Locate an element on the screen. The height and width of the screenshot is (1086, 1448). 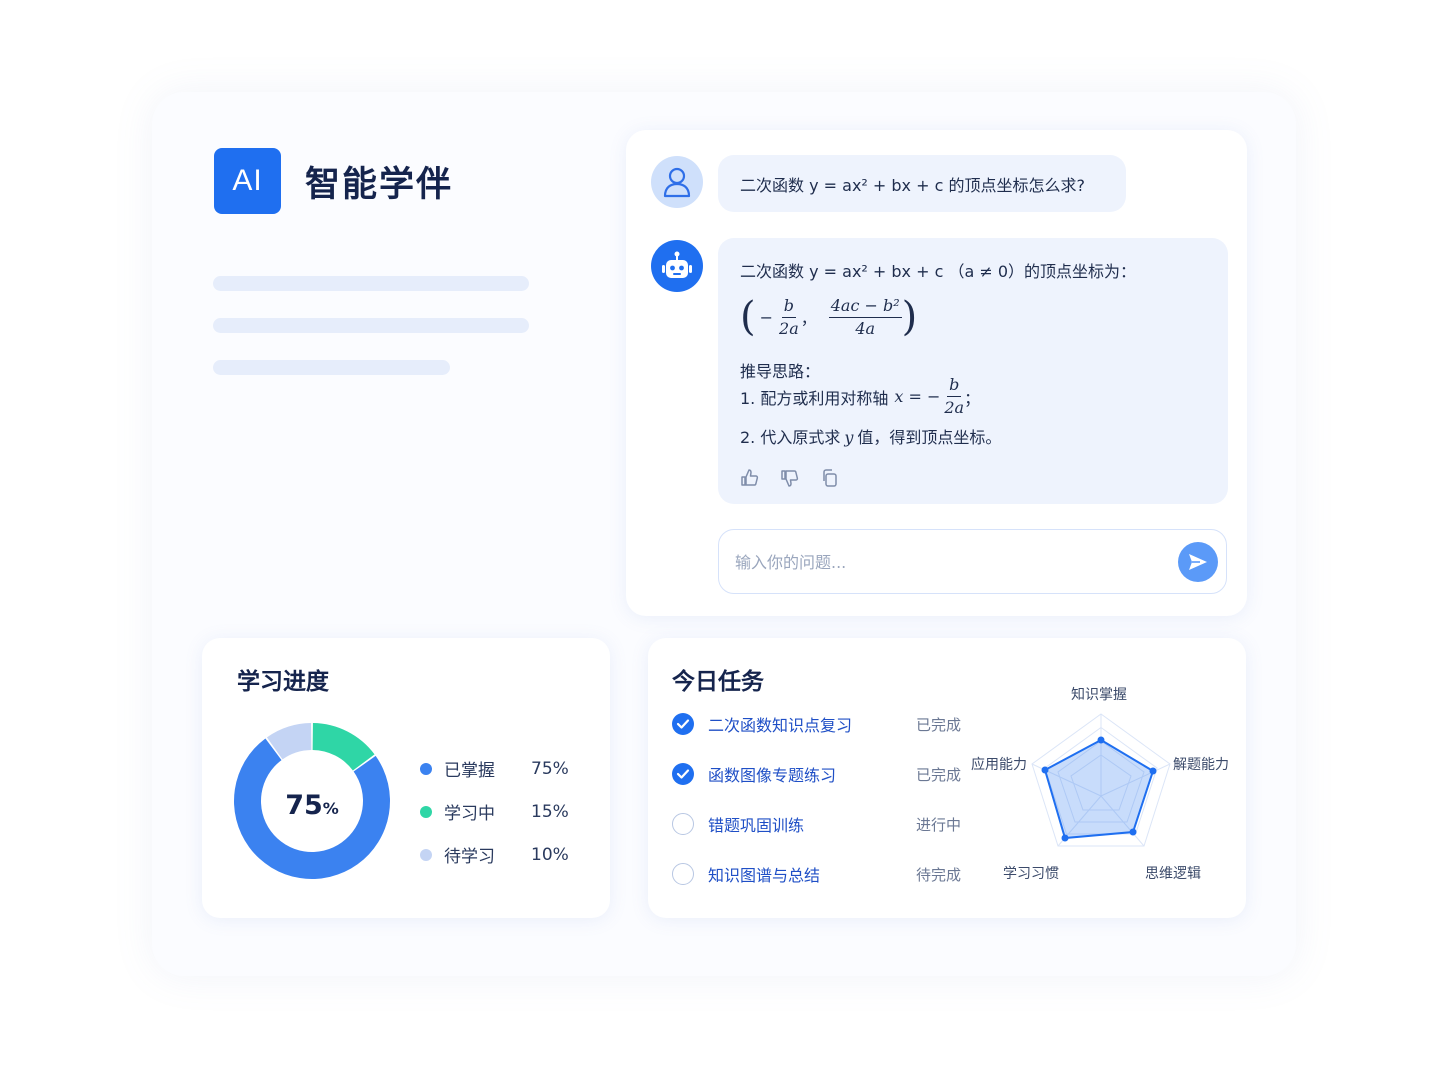
step1-math: x = − is located at coordinates (917, 396).